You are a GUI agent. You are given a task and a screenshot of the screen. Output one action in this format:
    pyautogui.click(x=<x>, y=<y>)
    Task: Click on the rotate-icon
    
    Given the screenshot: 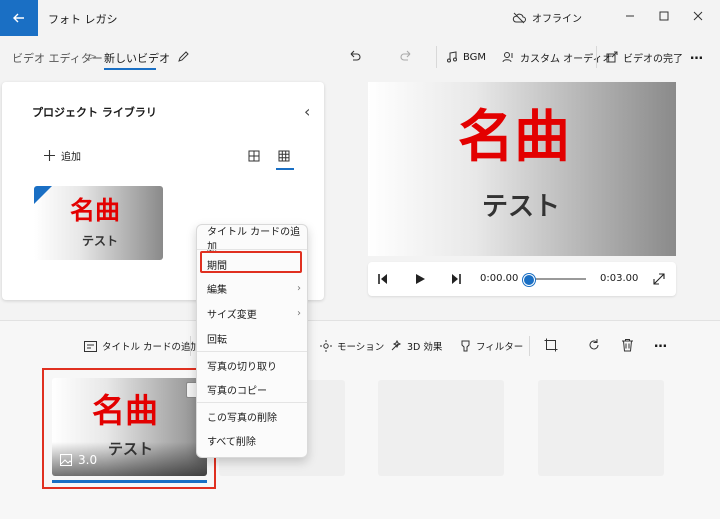 What is the action you would take?
    pyautogui.click(x=594, y=344)
    